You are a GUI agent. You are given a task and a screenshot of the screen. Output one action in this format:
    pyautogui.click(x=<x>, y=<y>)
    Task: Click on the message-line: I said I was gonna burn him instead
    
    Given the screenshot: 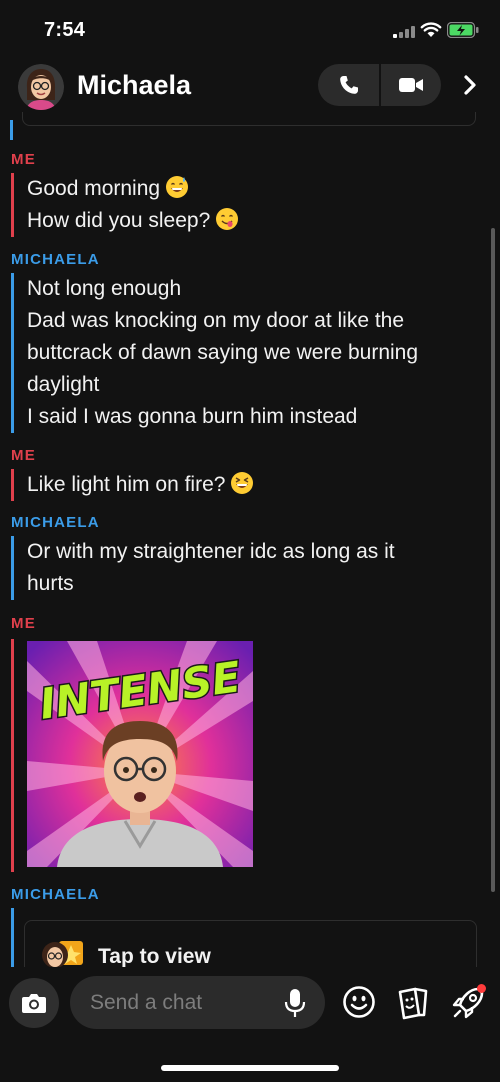 What is the action you would take?
    pyautogui.click(x=192, y=416)
    